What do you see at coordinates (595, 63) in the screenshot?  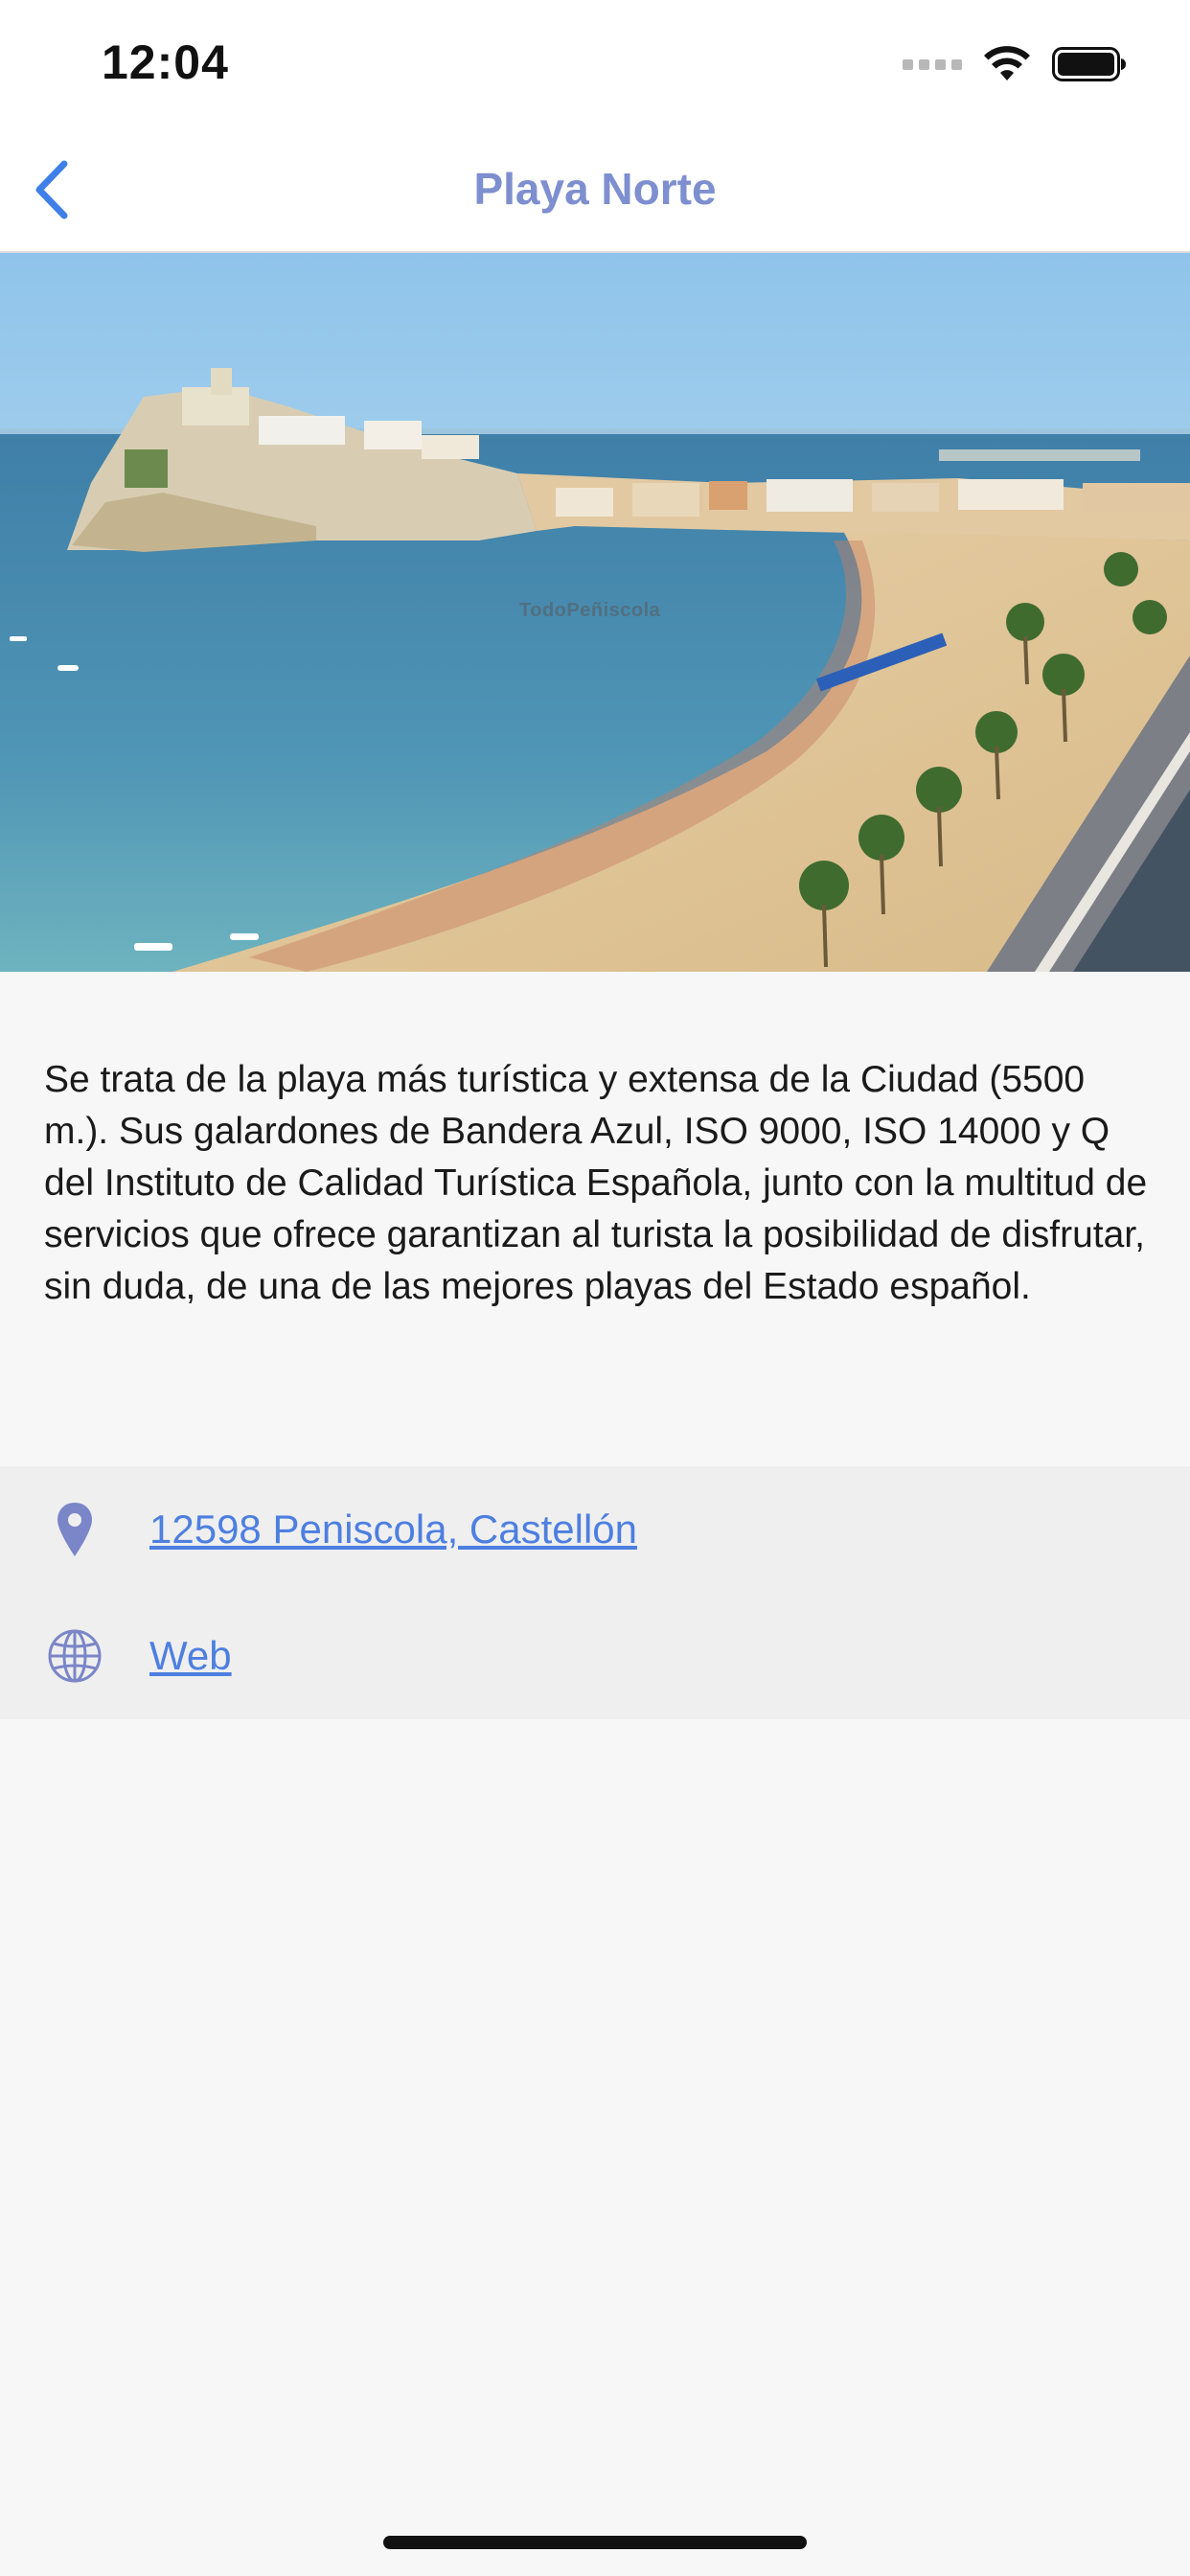 I see `status-bar: 12:04` at bounding box center [595, 63].